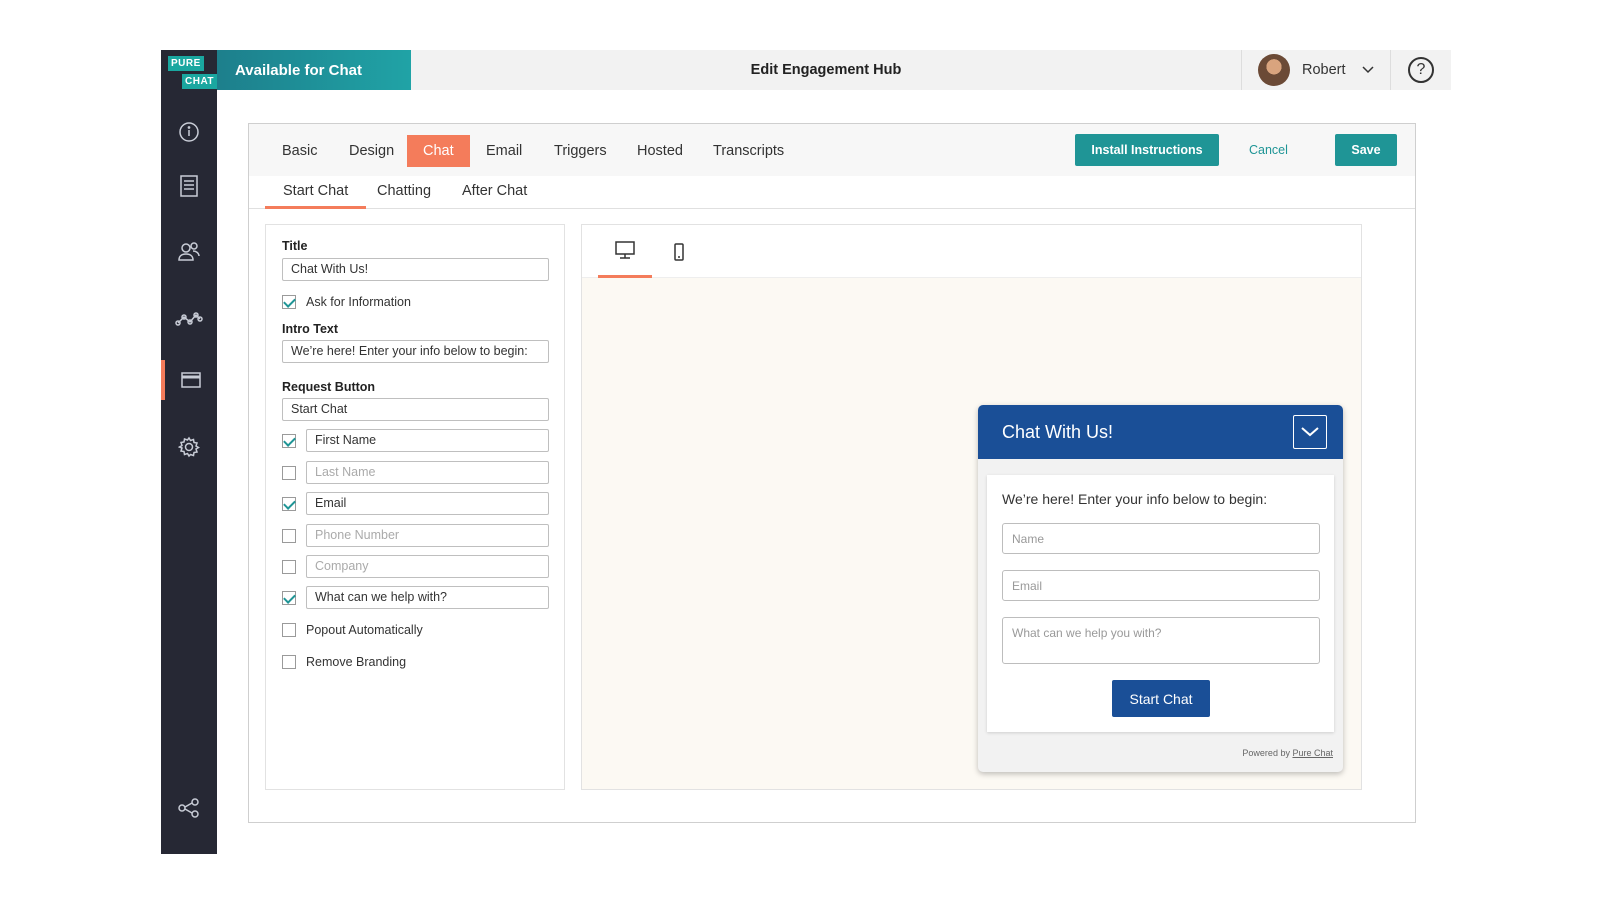 The height and width of the screenshot is (900, 1600). I want to click on widget-powered-by: Powered by Pure Chat, so click(1287, 753).